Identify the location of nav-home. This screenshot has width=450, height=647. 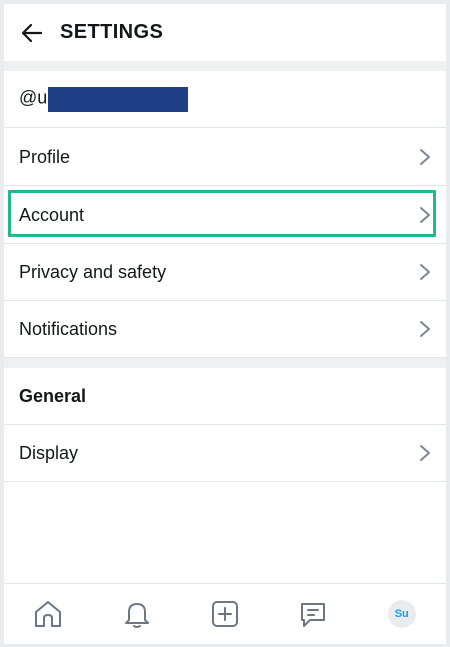
(48, 614).